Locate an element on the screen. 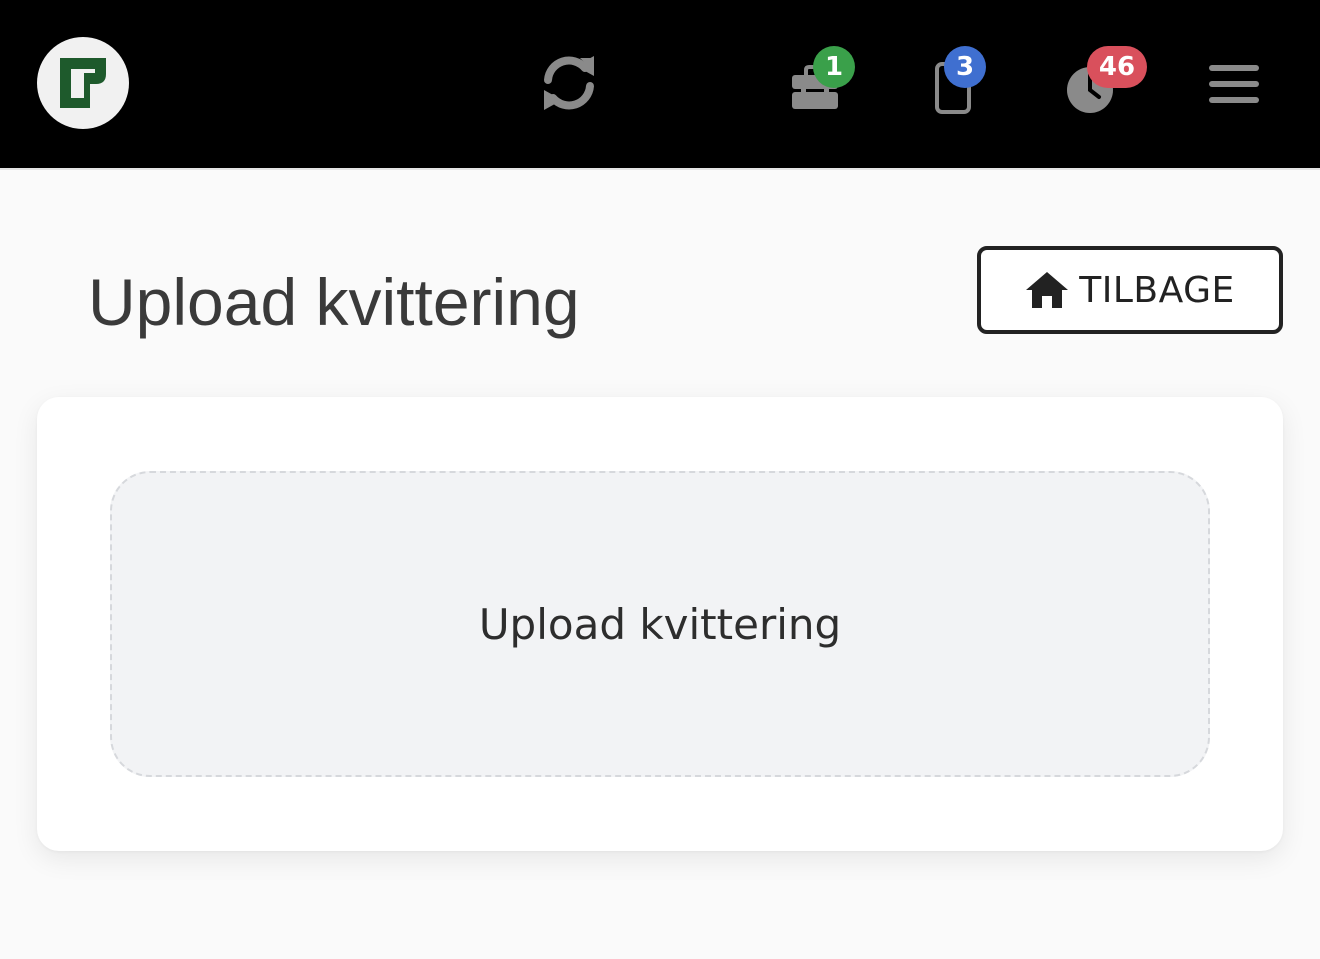  clock-count-badge: 46 is located at coordinates (1117, 67).